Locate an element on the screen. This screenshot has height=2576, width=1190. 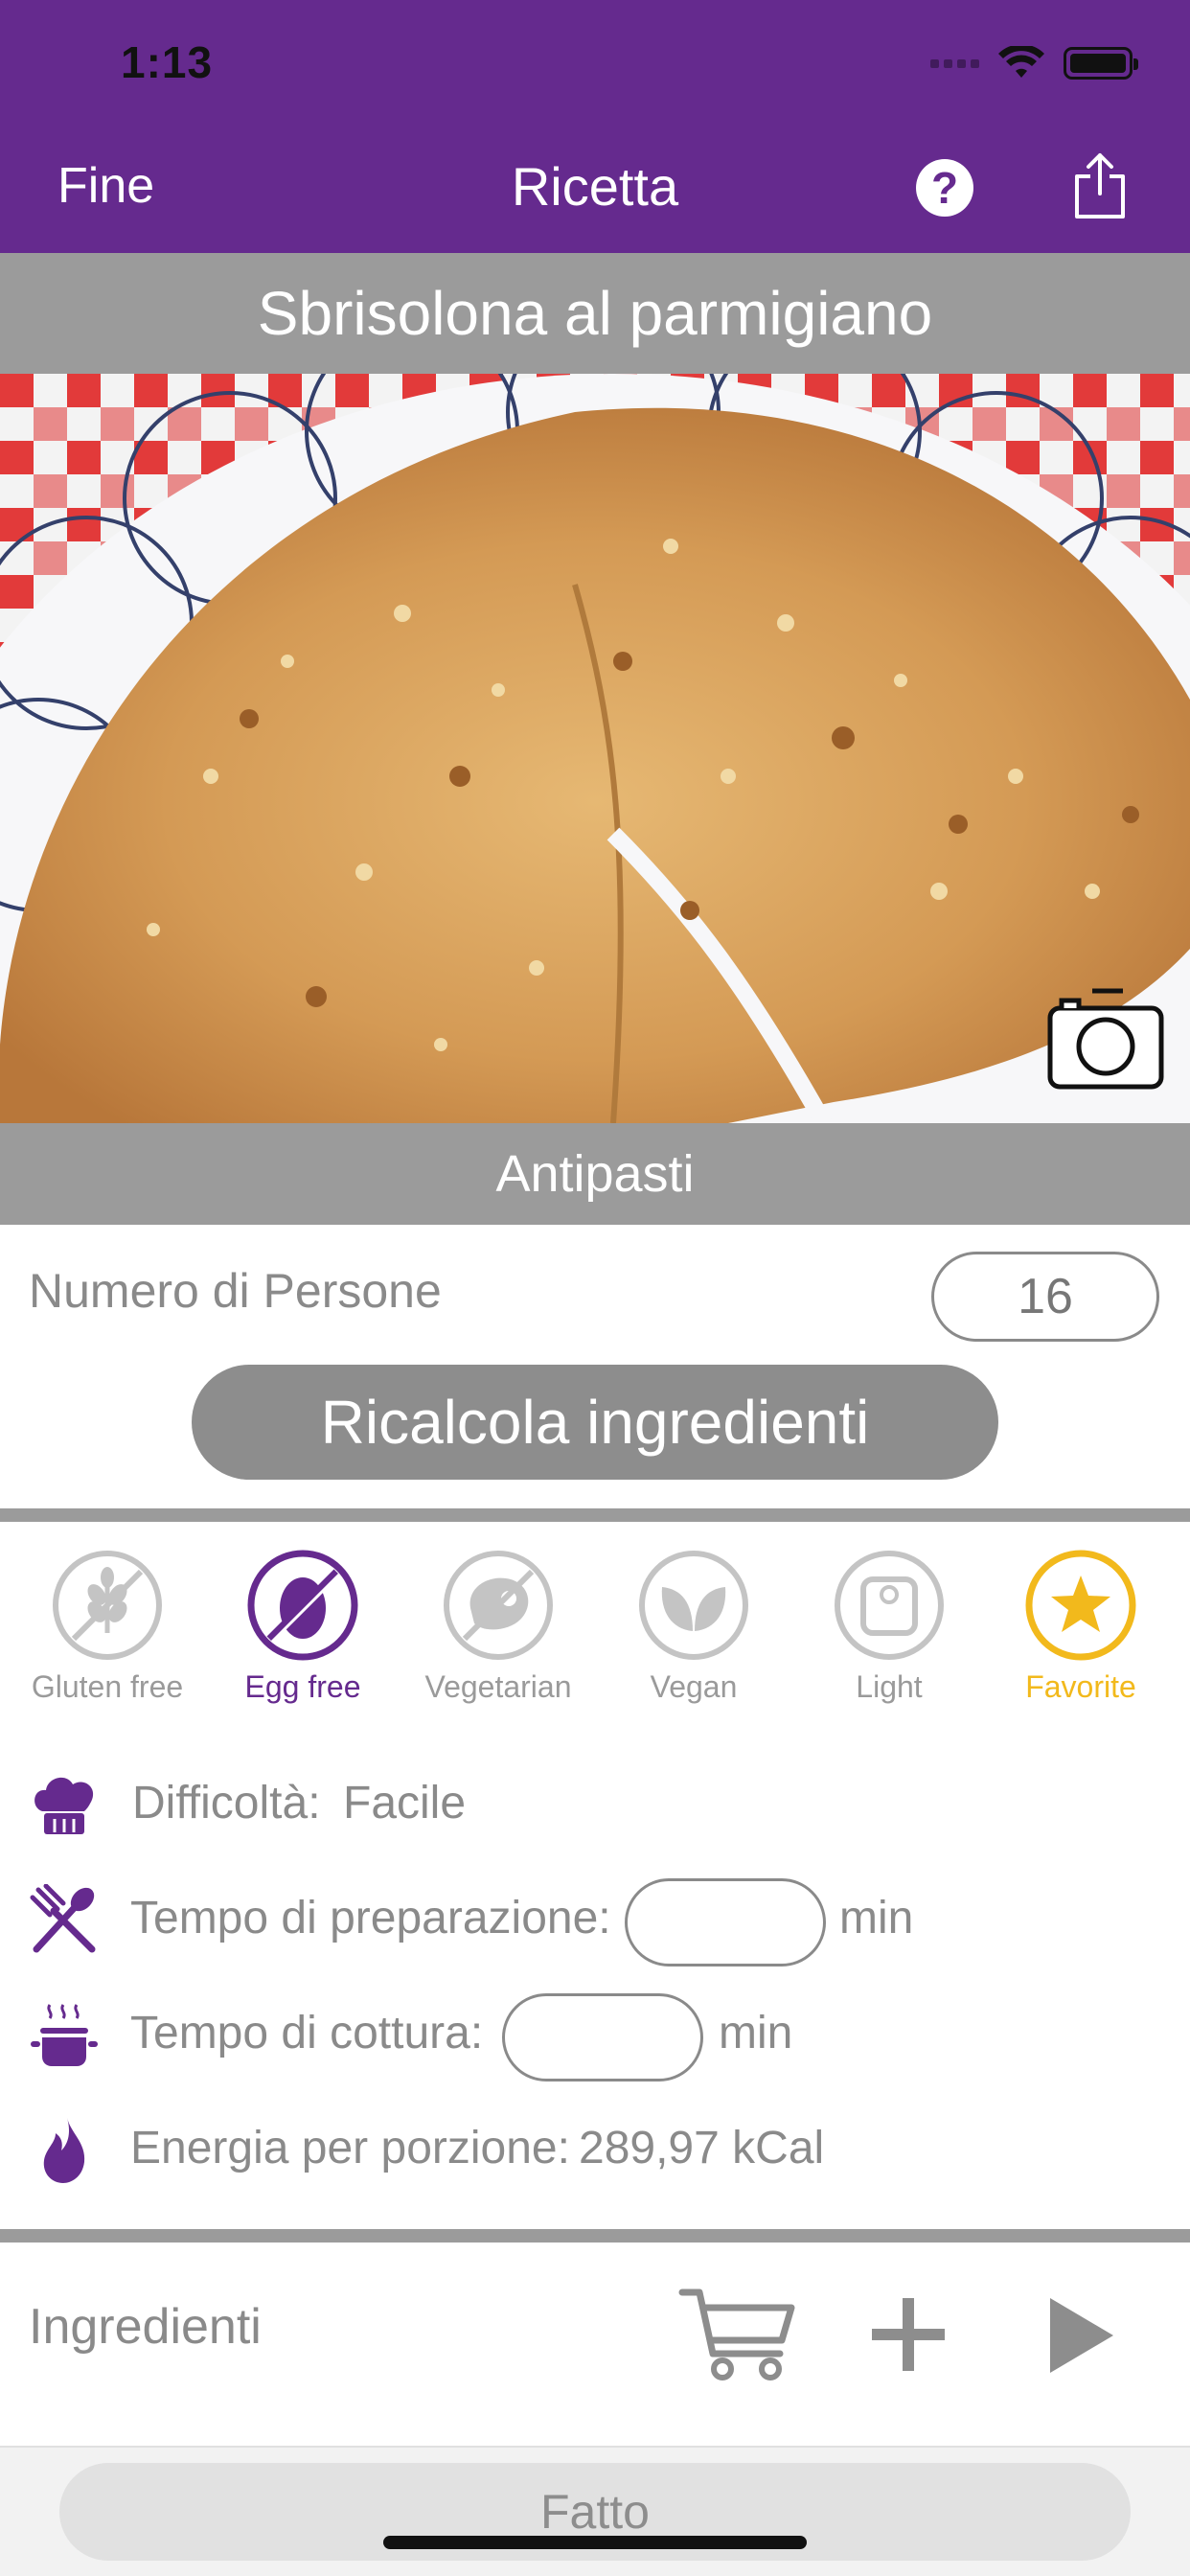
persons-input: 16 is located at coordinates (1045, 1297).